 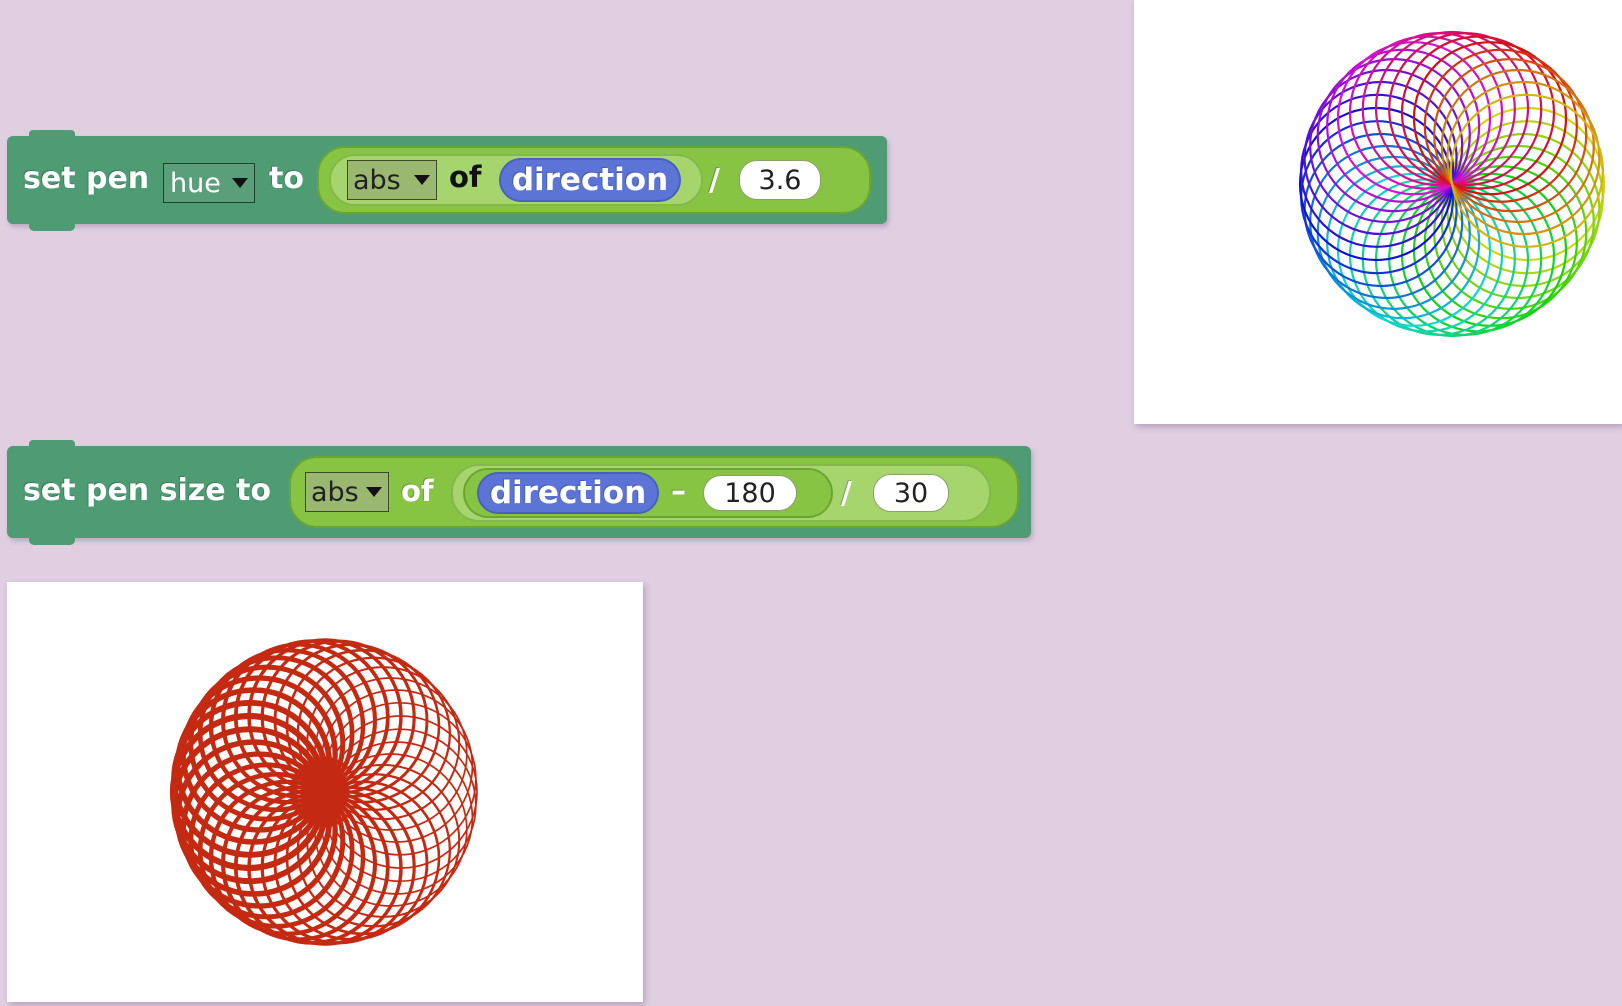 I want to click on stage-rainbow, so click(x=1378, y=212).